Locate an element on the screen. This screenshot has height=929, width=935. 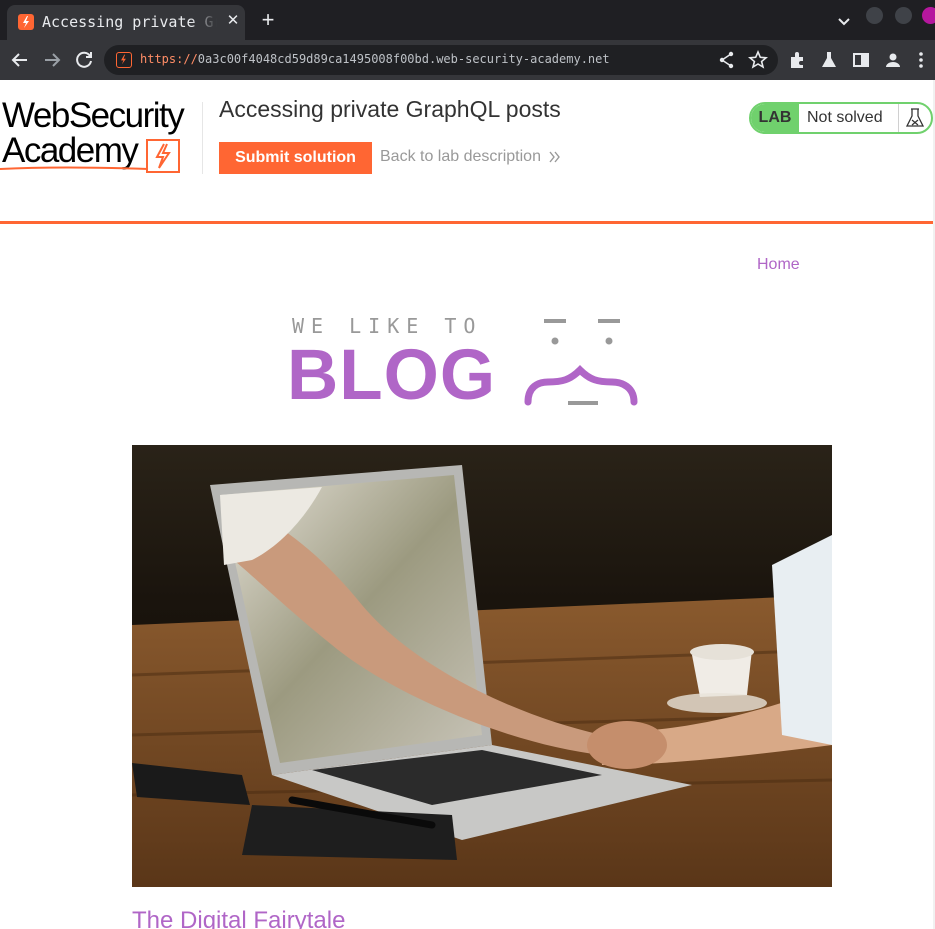
lab-badge: LAB is located at coordinates (775, 118).